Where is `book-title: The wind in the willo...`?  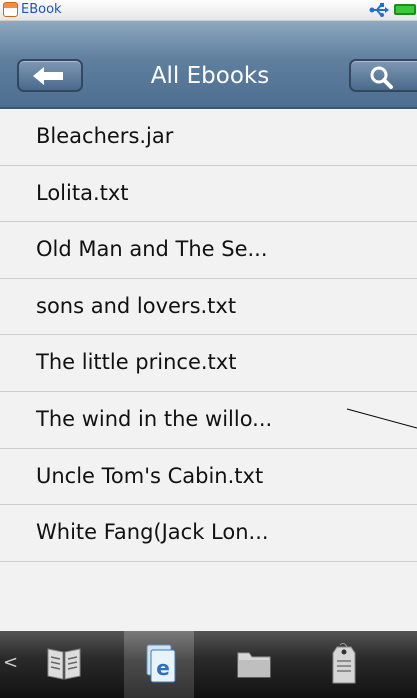 book-title: The wind in the willo... is located at coordinates (154, 418).